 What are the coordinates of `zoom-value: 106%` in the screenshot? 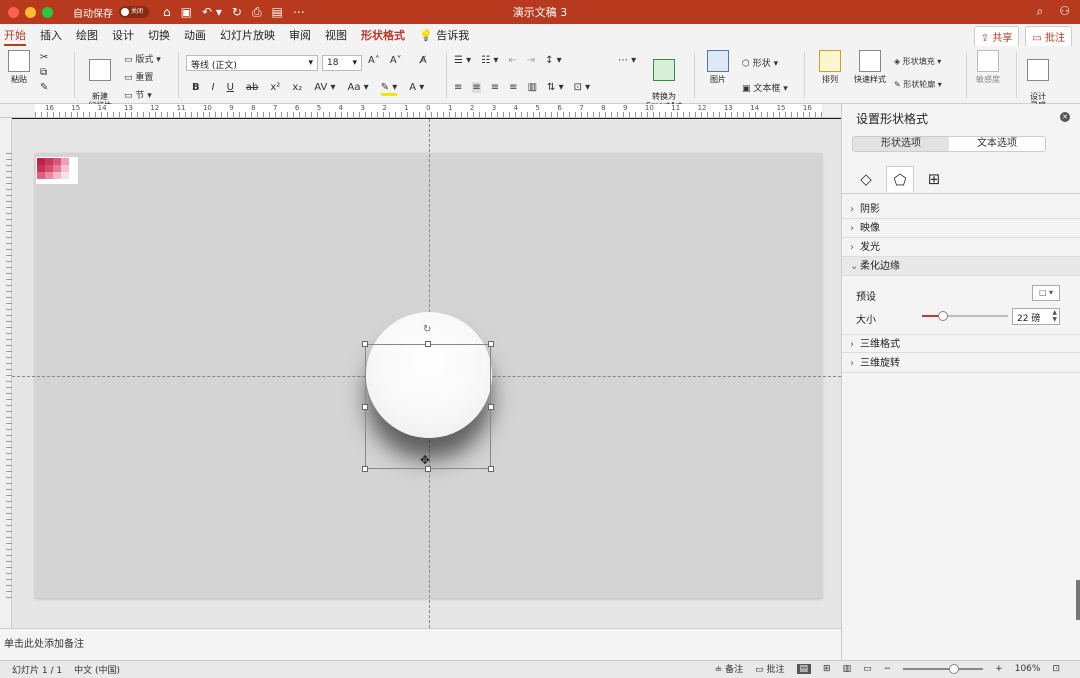 It's located at (1028, 669).